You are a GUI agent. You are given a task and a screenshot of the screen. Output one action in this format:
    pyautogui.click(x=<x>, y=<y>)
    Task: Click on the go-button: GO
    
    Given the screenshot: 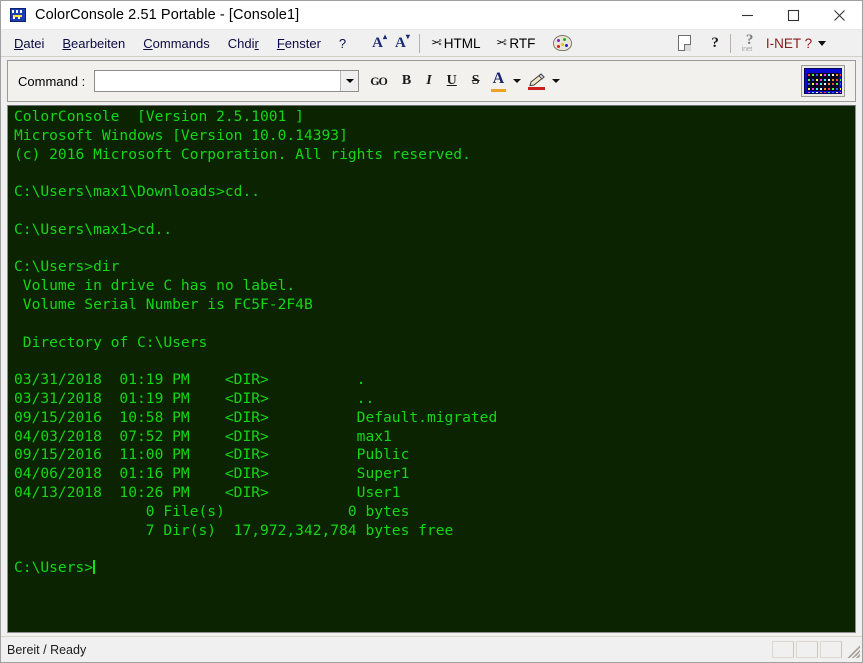 What is the action you would take?
    pyautogui.click(x=378, y=81)
    